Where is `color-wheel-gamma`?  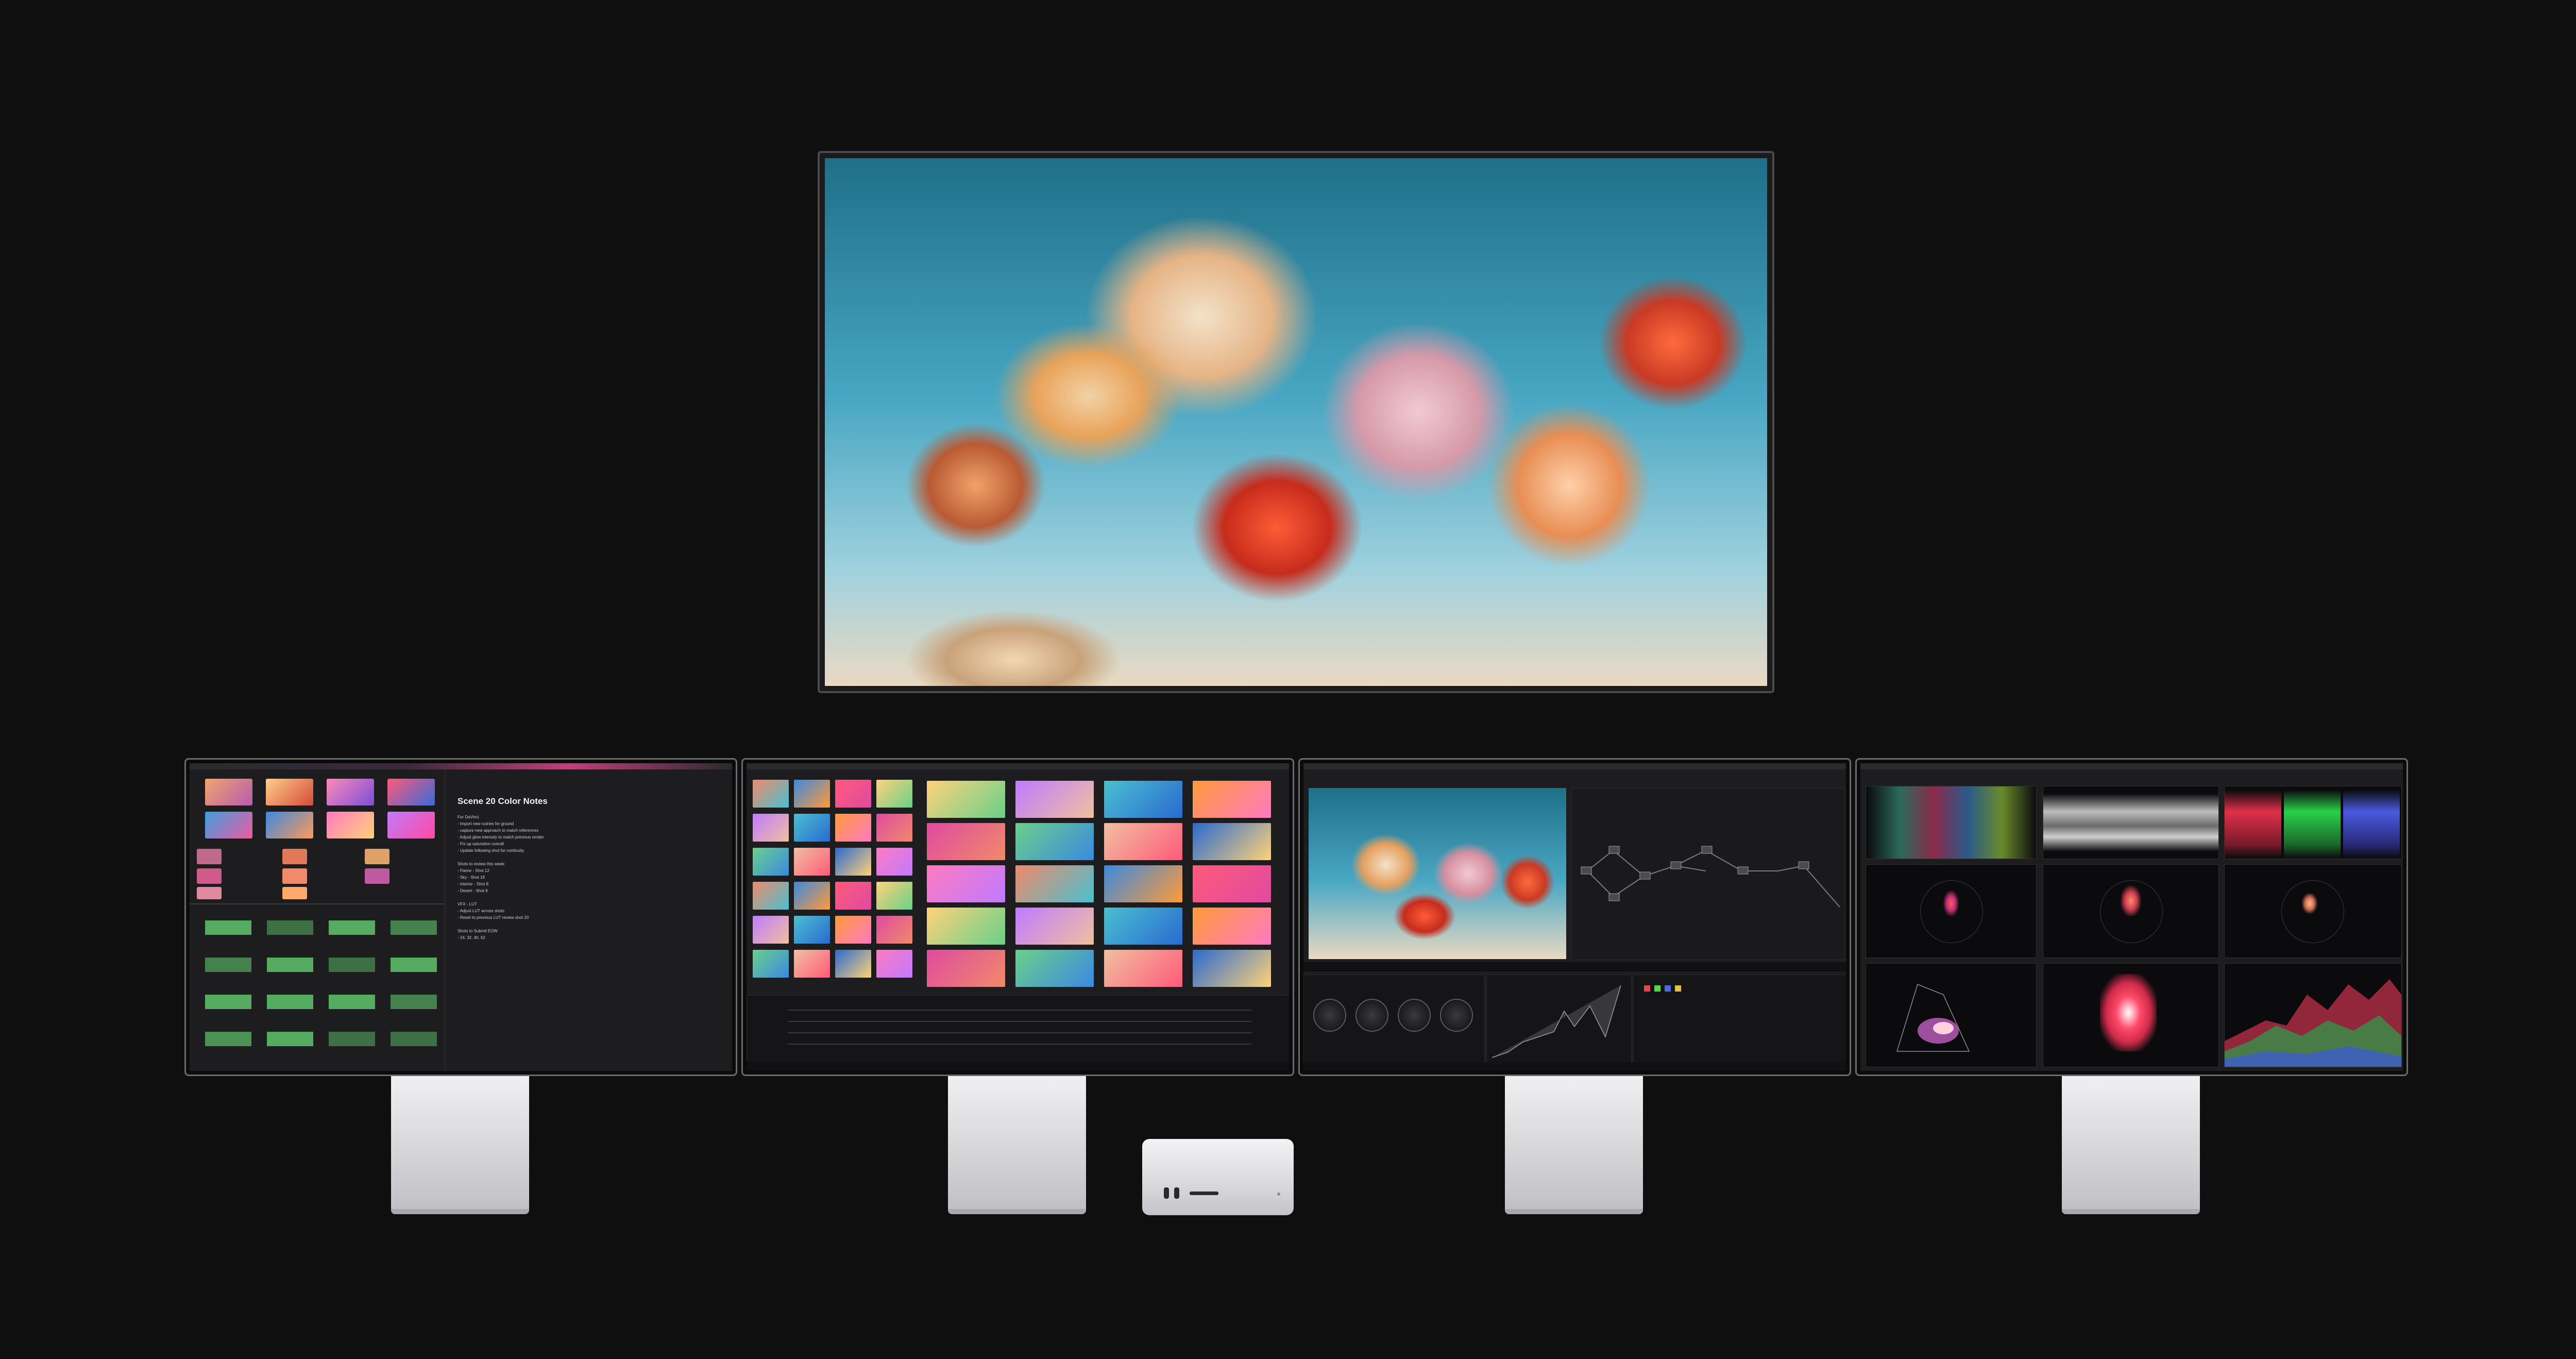
color-wheel-gamma is located at coordinates (1371, 1015).